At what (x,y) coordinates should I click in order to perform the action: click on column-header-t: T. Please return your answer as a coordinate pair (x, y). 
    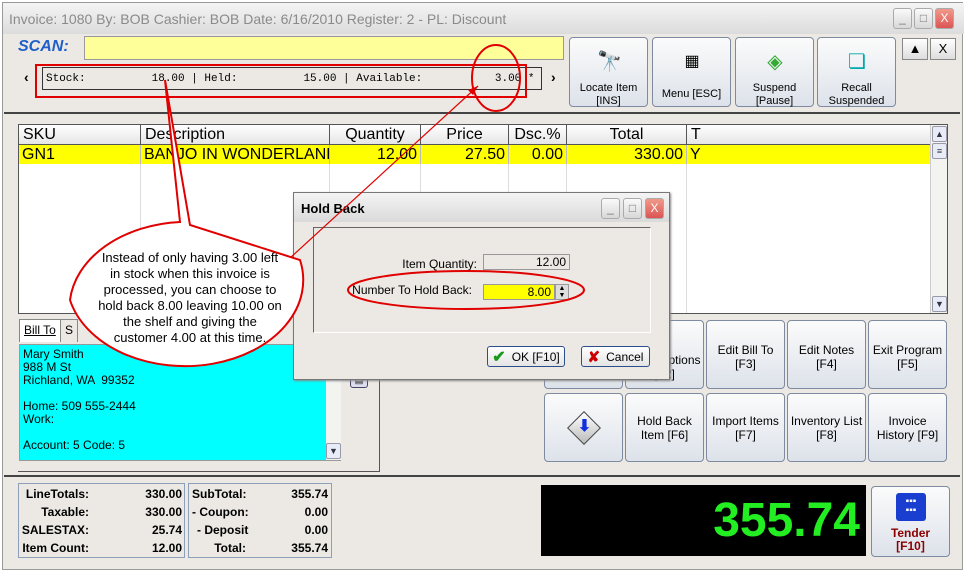
    Looking at the image, I should click on (809, 135).